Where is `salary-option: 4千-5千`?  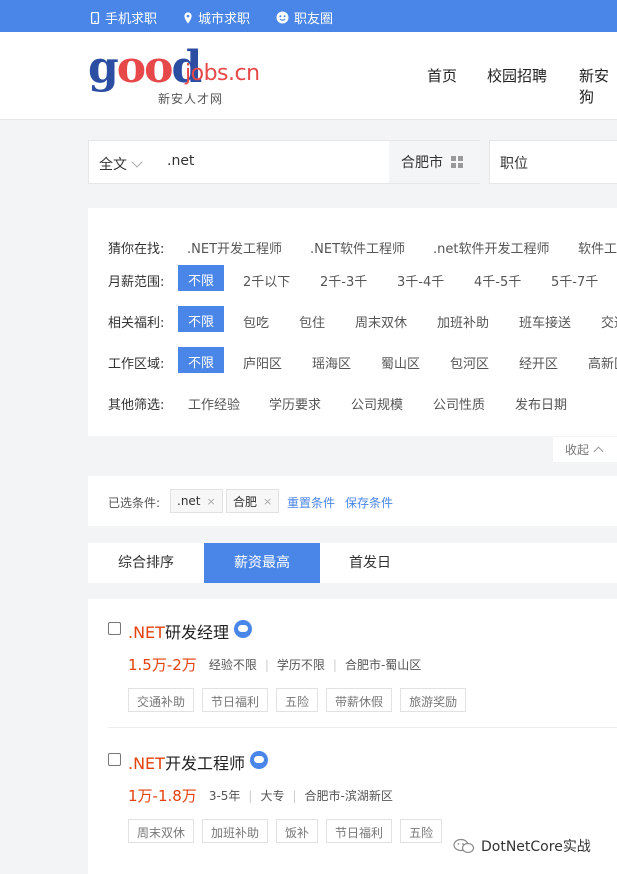 salary-option: 4千-5千 is located at coordinates (497, 280).